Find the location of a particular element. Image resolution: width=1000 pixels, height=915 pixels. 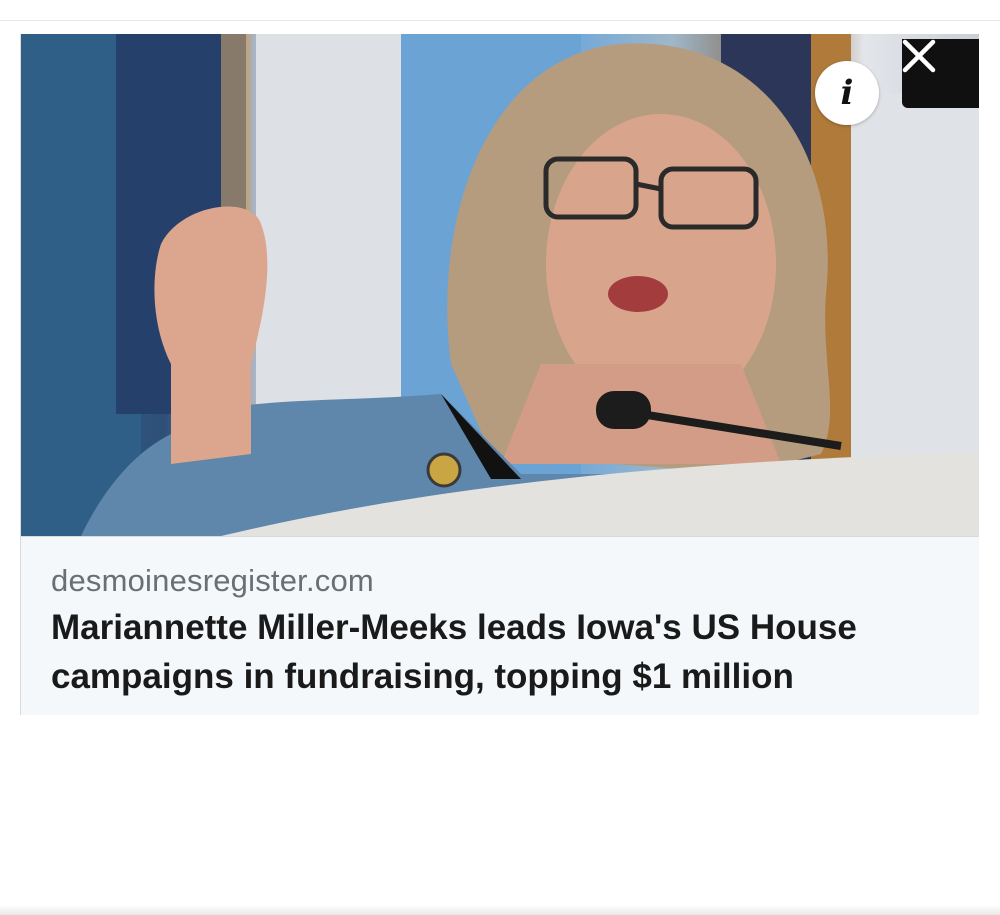

info-button: i is located at coordinates (847, 93).